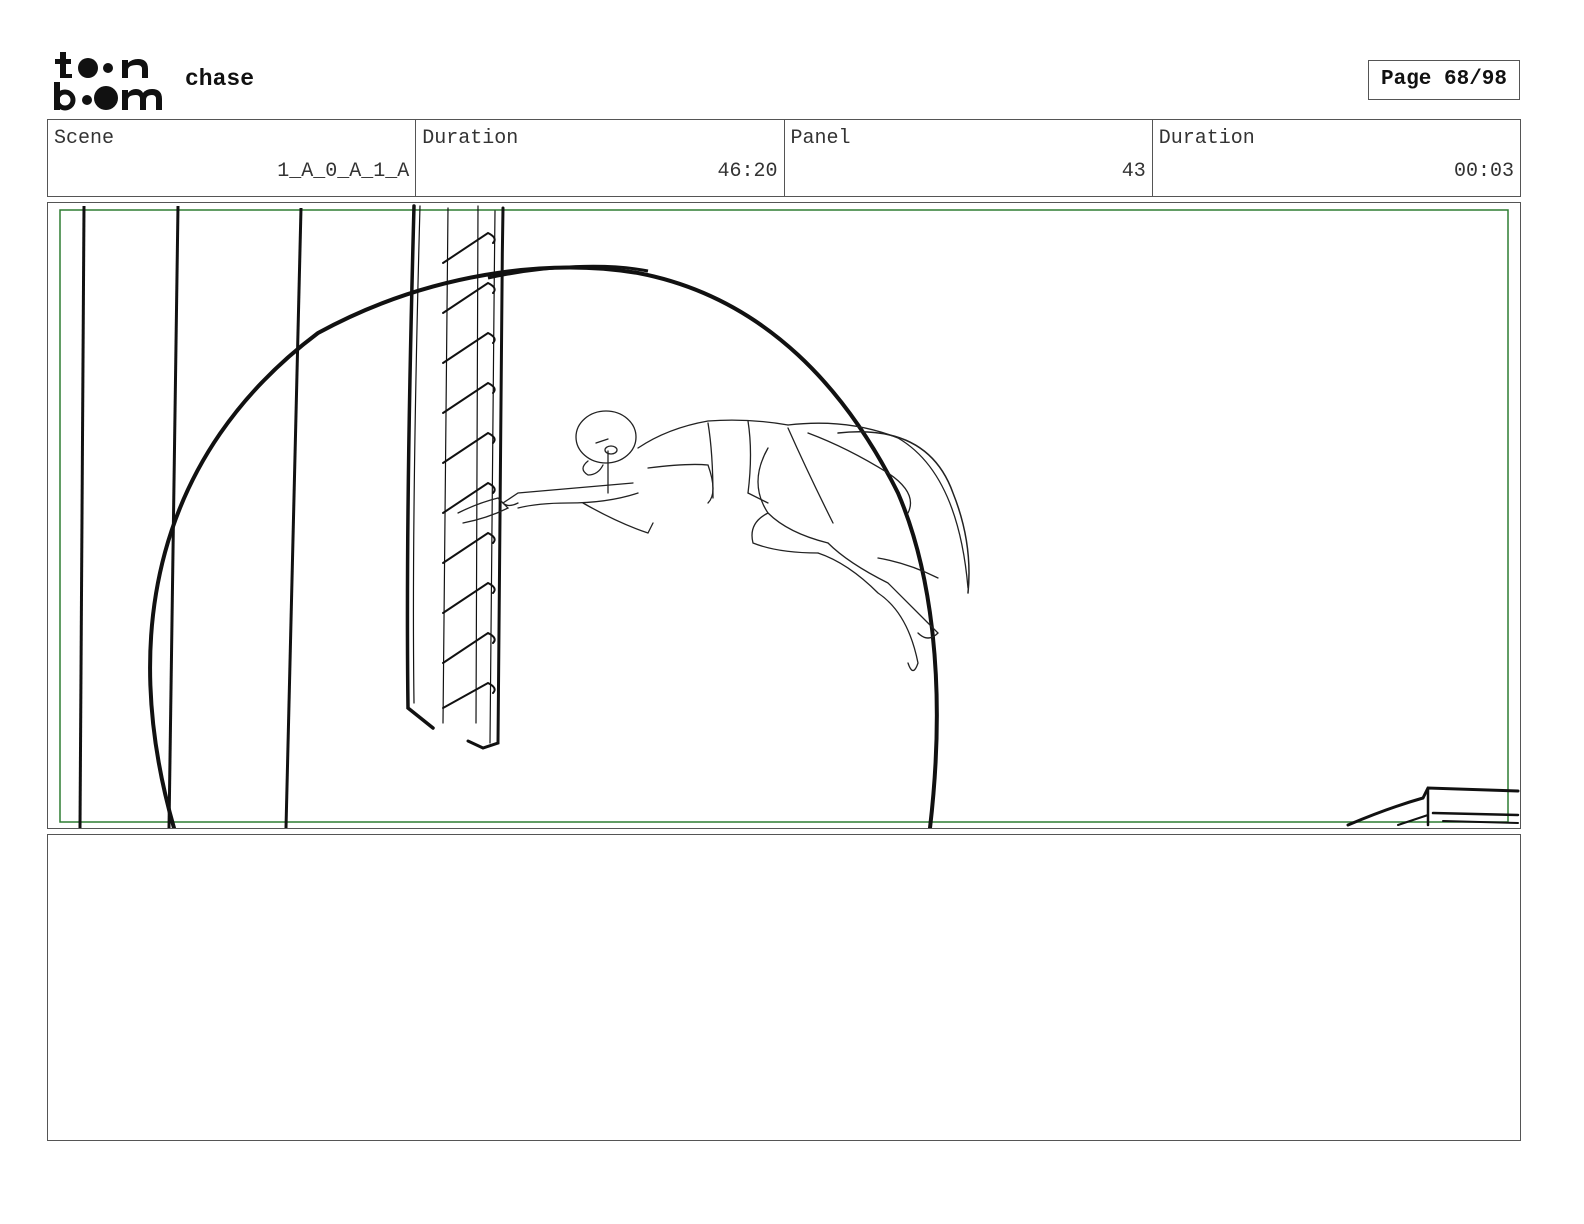 The width and height of the screenshot is (1584, 1224). I want to click on scene-duration-cell: Duration 46:20, so click(600, 158).